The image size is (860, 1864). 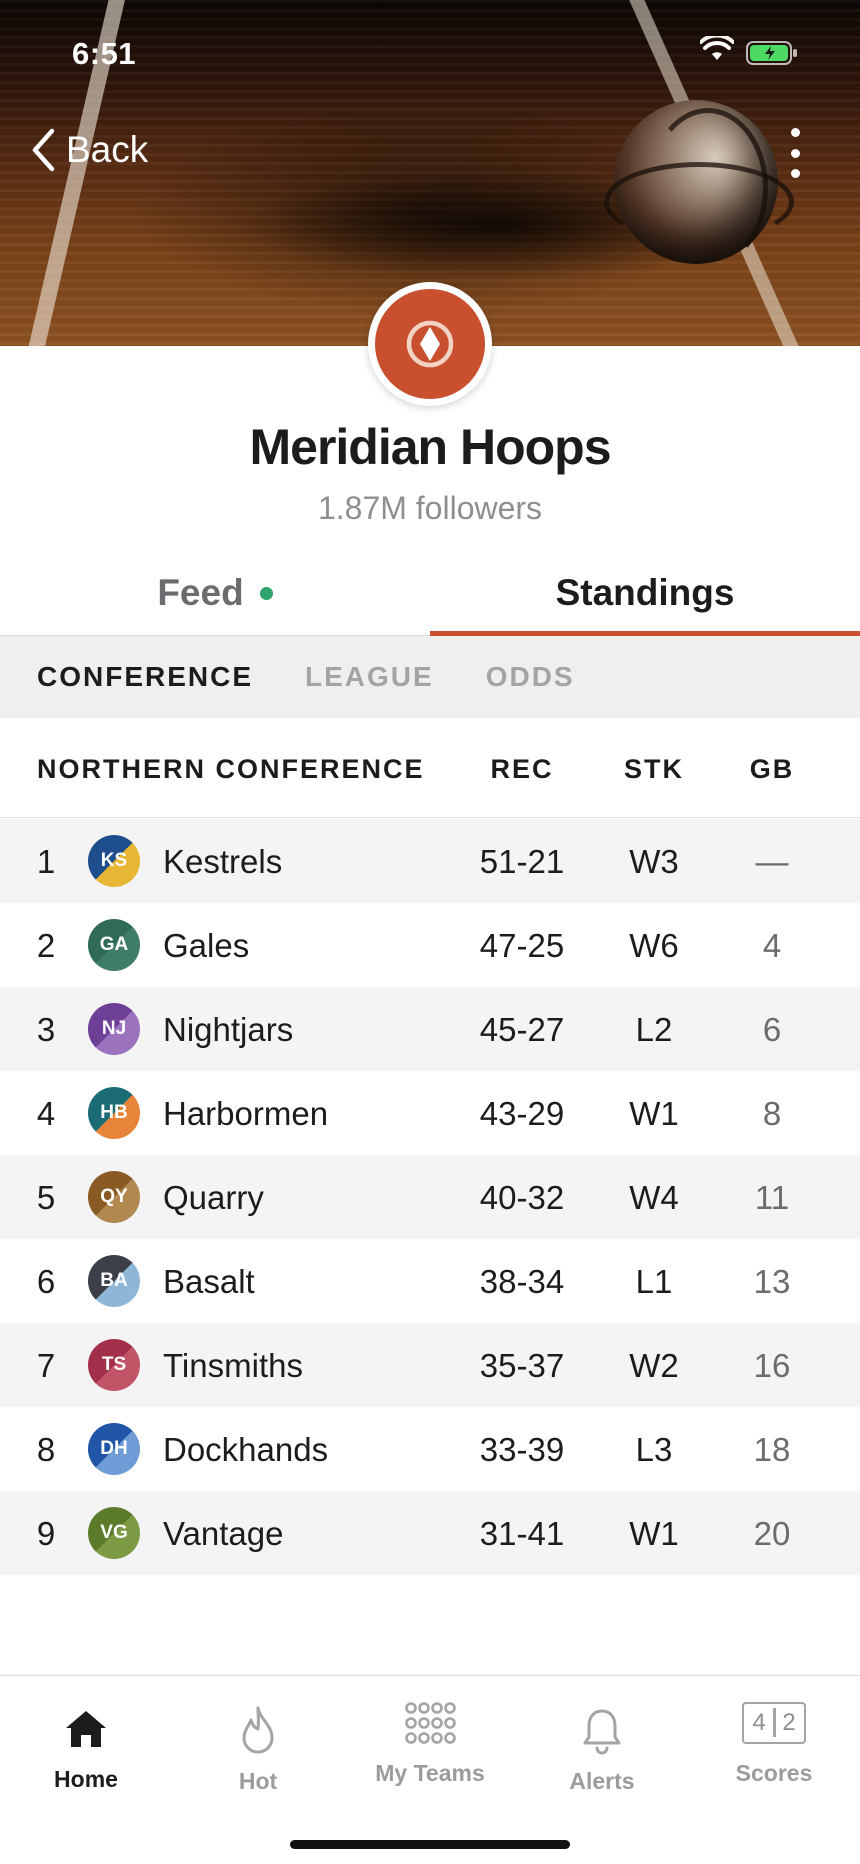 I want to click on table-row: 7 TS Tinsmiths 35-37 W2 16, so click(x=430, y=1365).